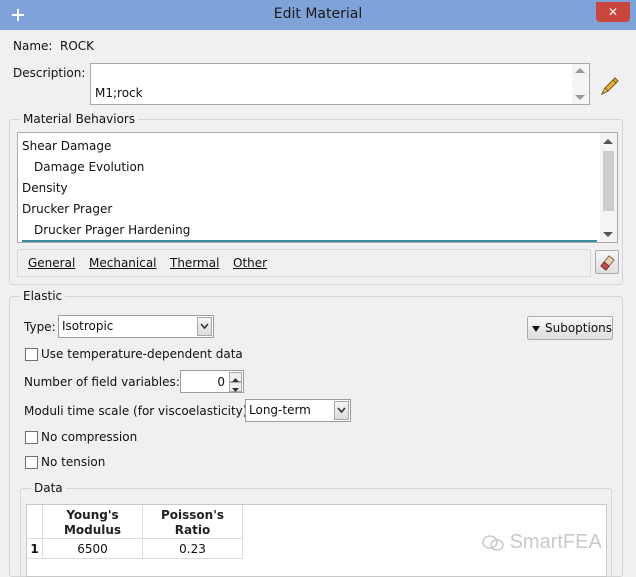  I want to click on close-button: ✕, so click(613, 12).